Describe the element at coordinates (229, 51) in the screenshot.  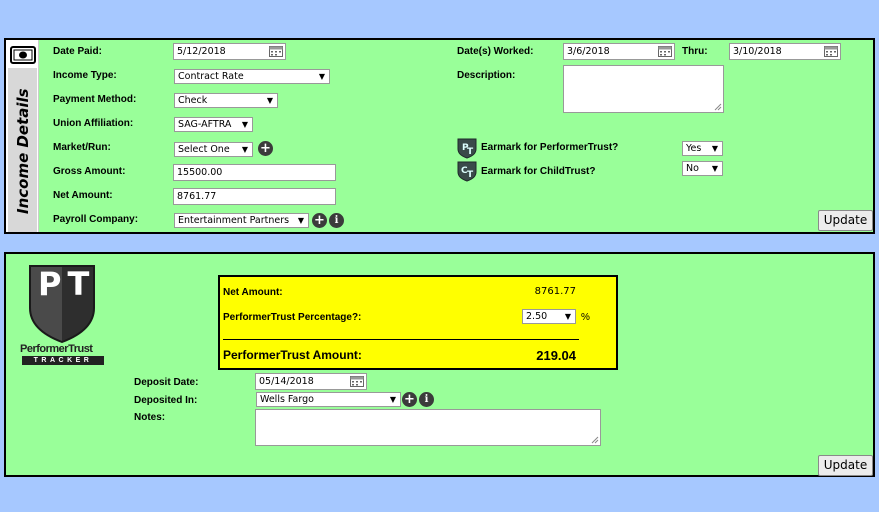
I see `date-paid-field: 5/12/2018` at that location.